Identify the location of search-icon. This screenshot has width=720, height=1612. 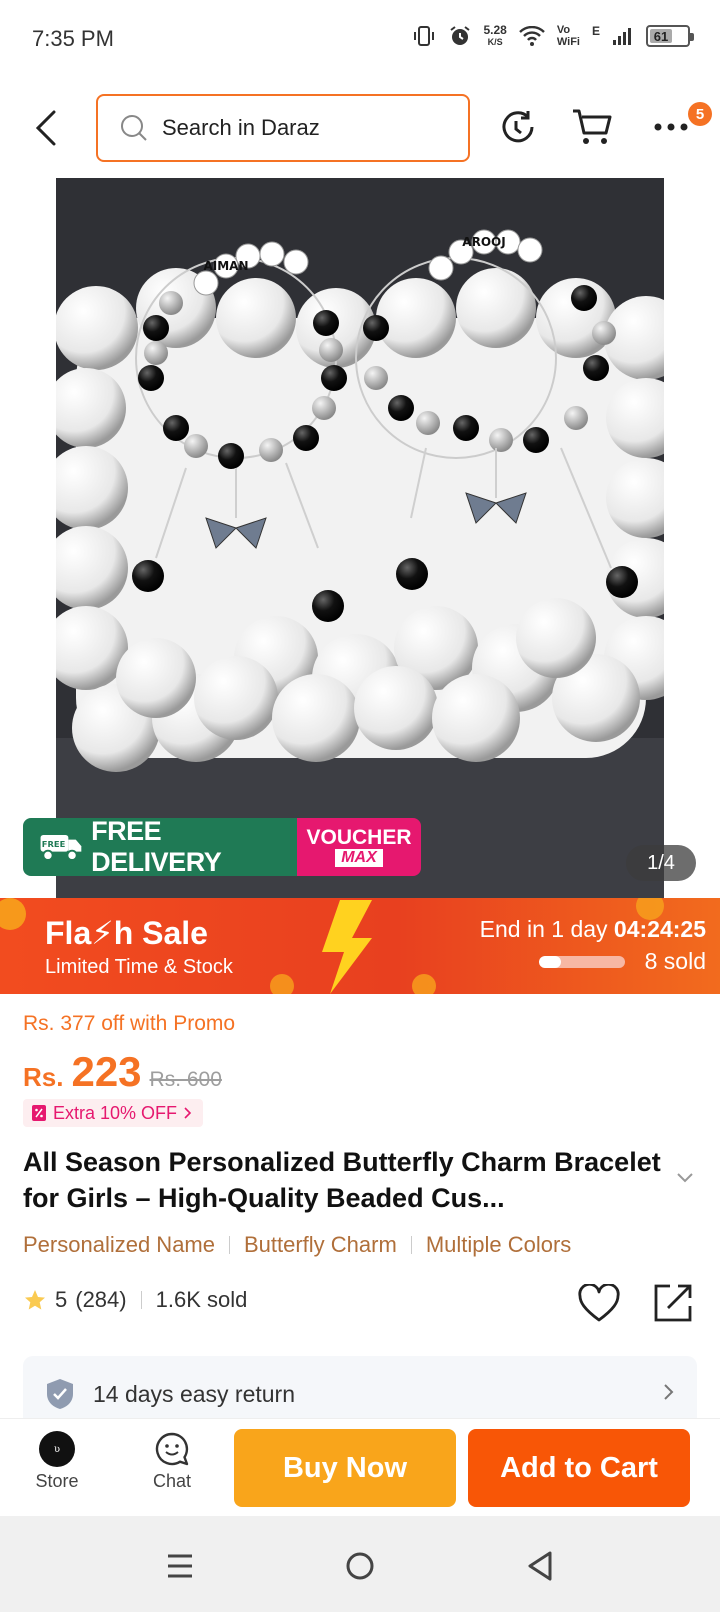
(134, 128).